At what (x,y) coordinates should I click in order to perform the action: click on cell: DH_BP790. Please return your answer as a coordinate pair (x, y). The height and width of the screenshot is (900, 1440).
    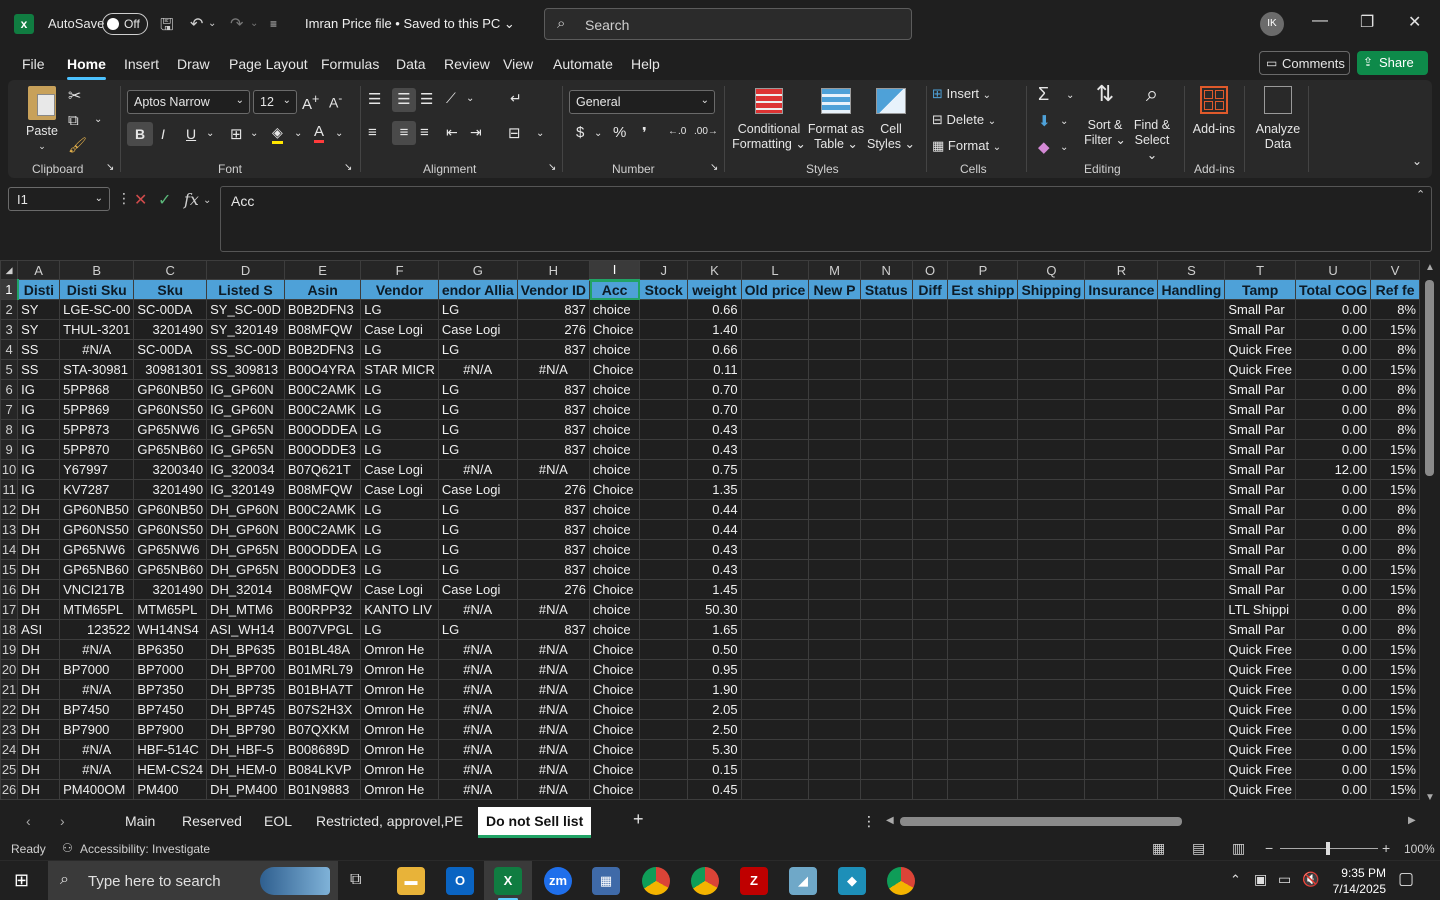
    Looking at the image, I should click on (245, 729).